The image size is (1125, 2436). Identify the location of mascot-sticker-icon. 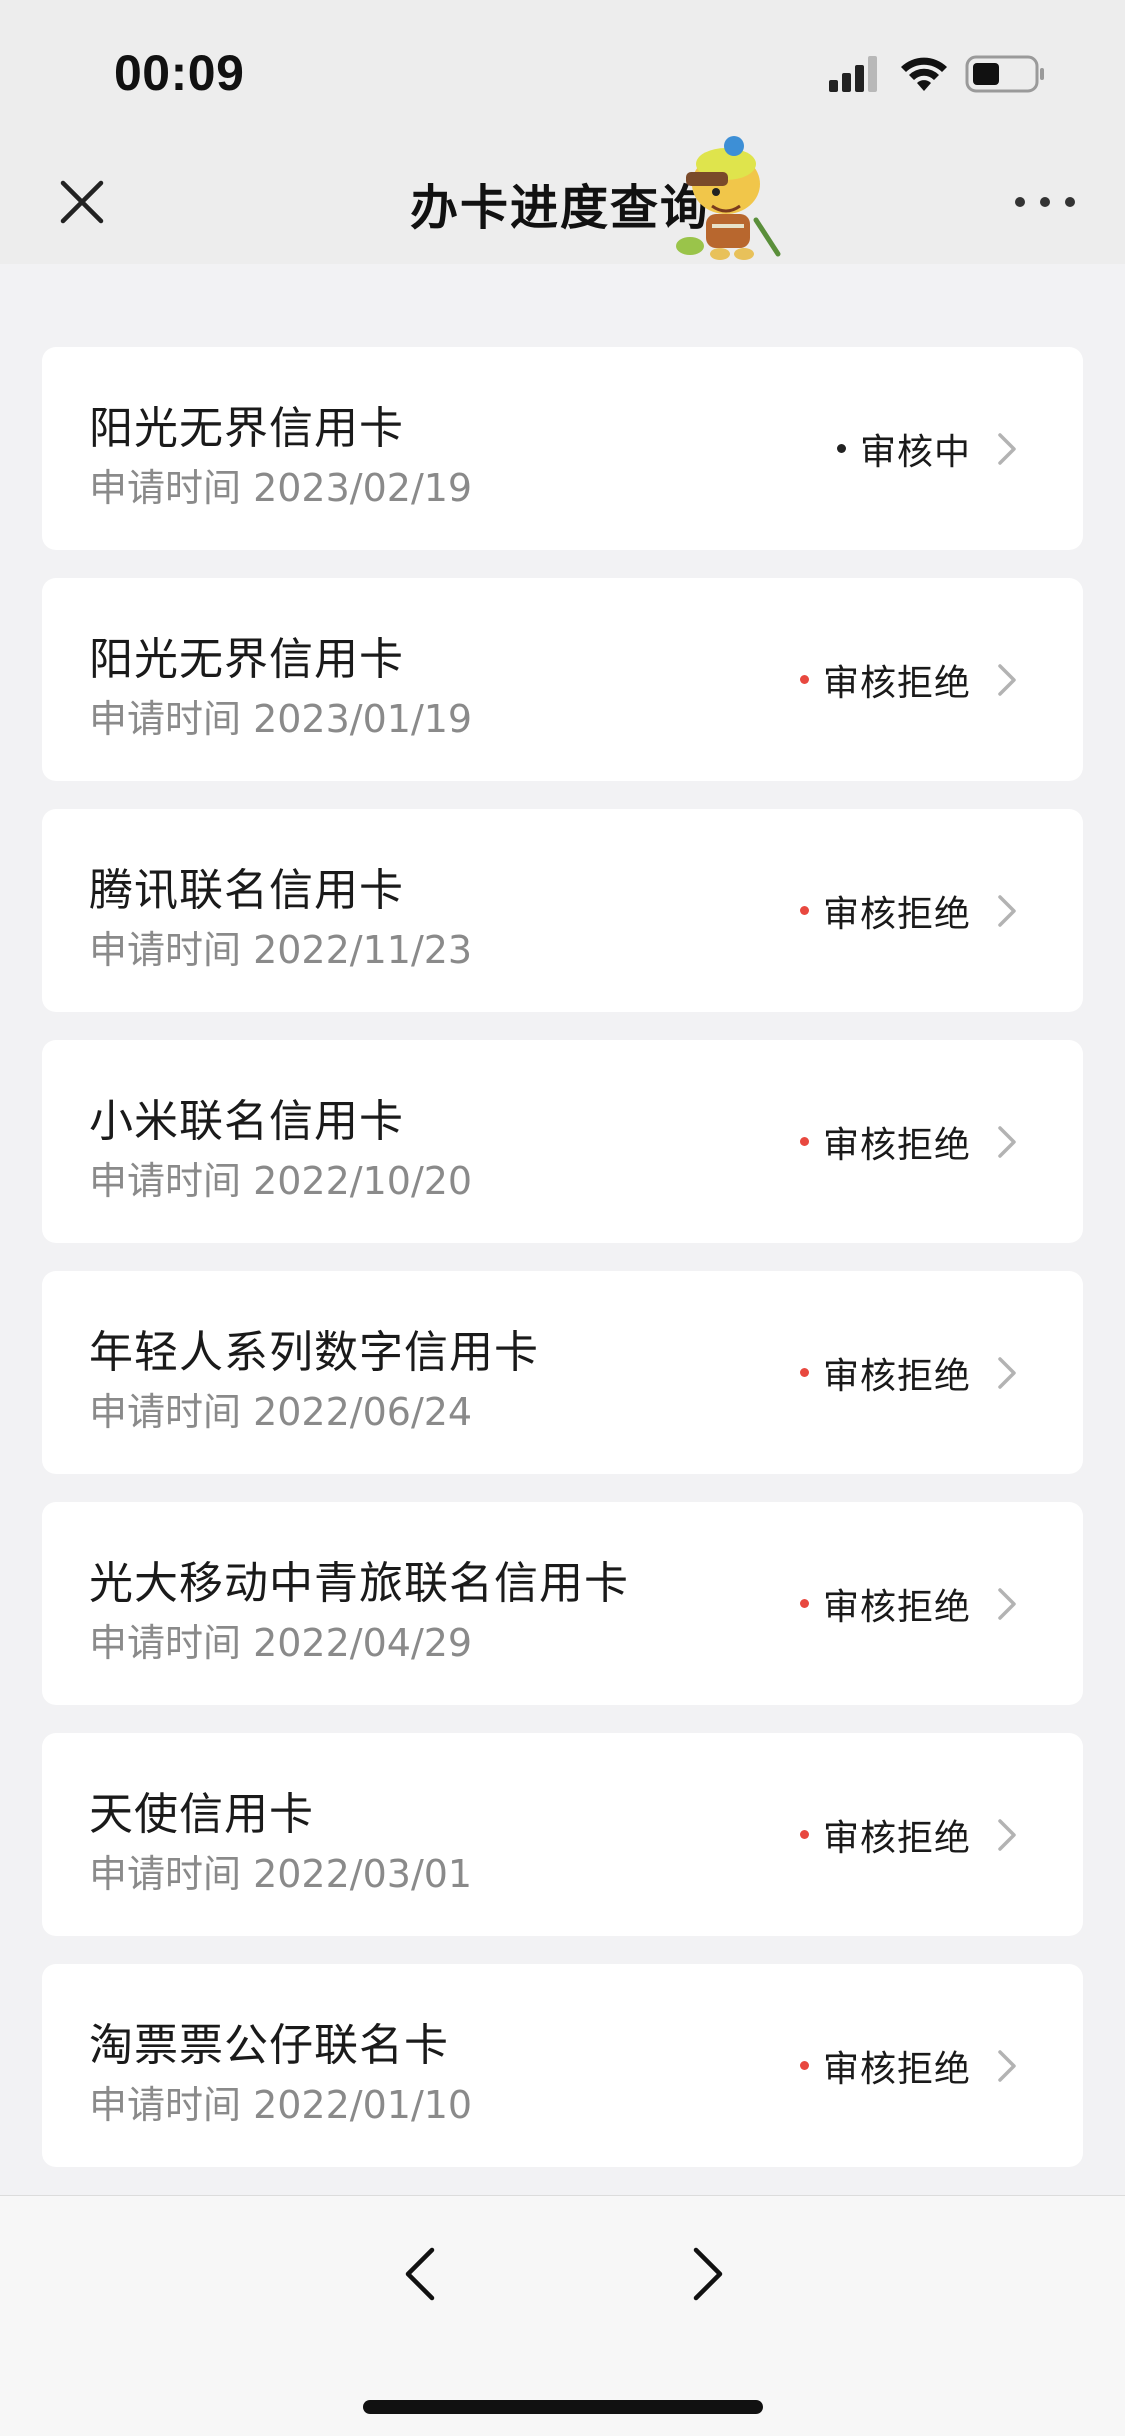
(728, 198).